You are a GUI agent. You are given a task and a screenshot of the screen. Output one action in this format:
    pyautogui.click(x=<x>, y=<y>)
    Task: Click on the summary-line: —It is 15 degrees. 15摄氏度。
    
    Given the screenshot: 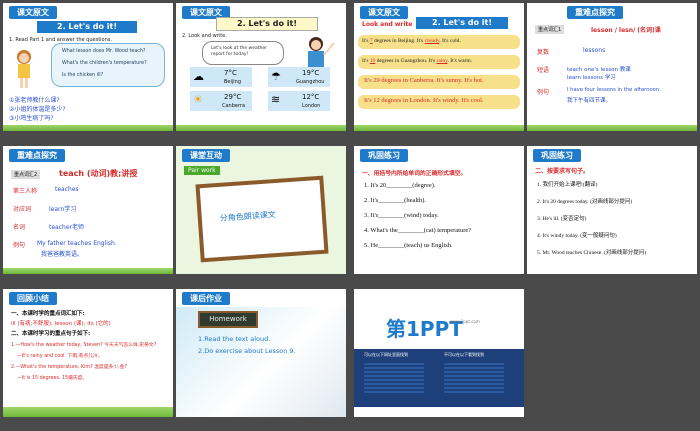 What is the action you would take?
    pyautogui.click(x=52, y=378)
    